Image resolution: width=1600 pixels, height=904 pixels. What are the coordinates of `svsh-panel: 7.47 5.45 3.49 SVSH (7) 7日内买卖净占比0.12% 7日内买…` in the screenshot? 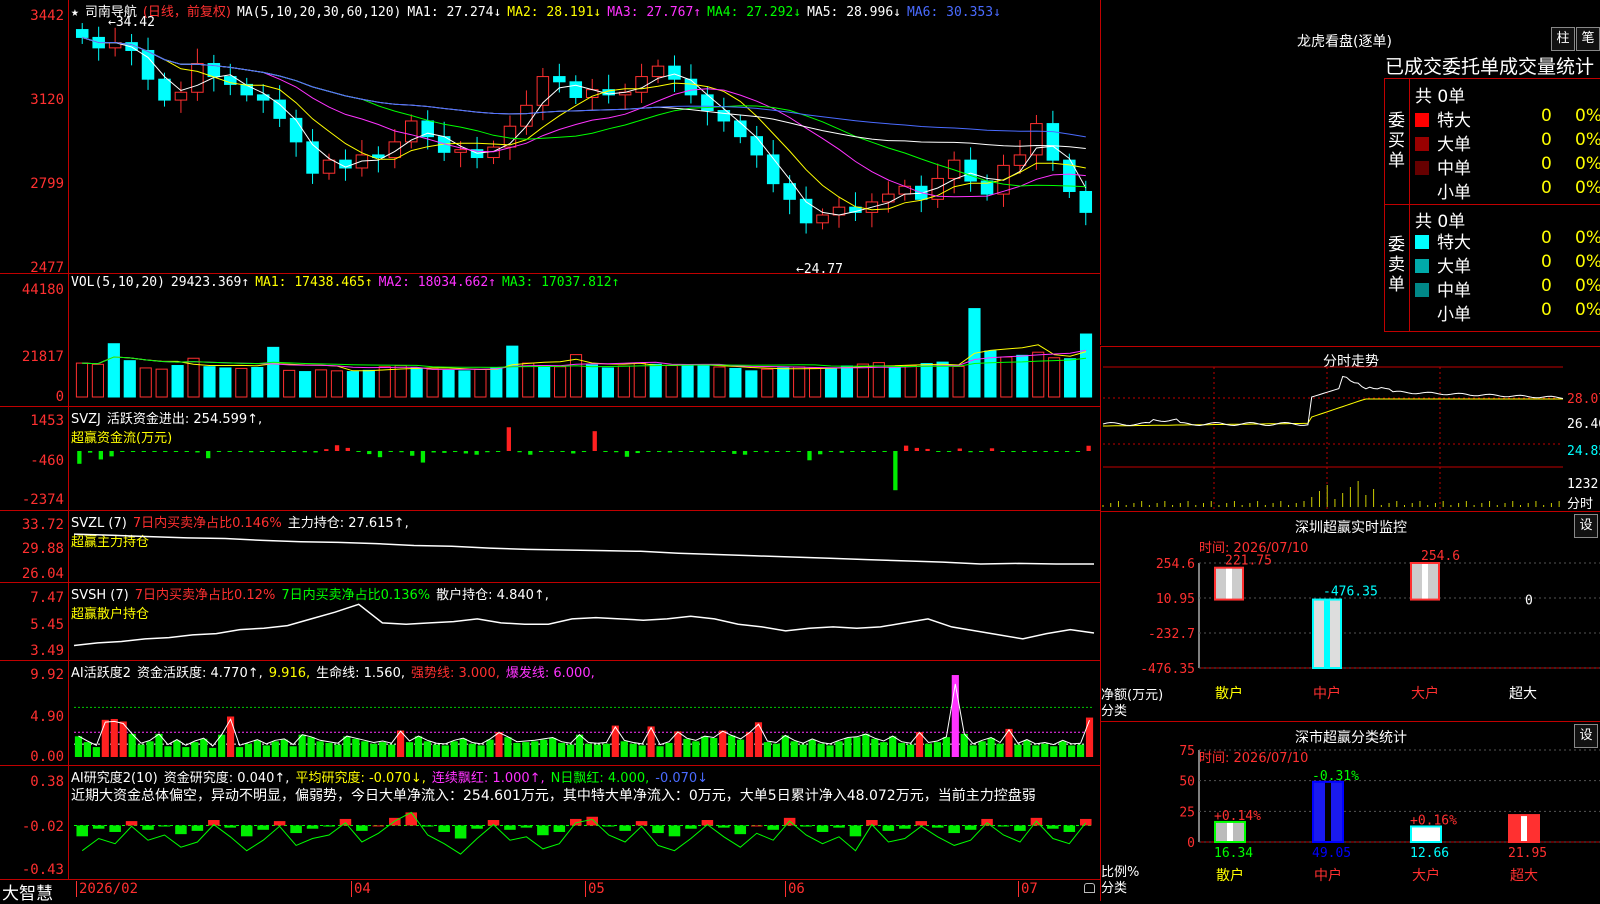 It's located at (550, 622).